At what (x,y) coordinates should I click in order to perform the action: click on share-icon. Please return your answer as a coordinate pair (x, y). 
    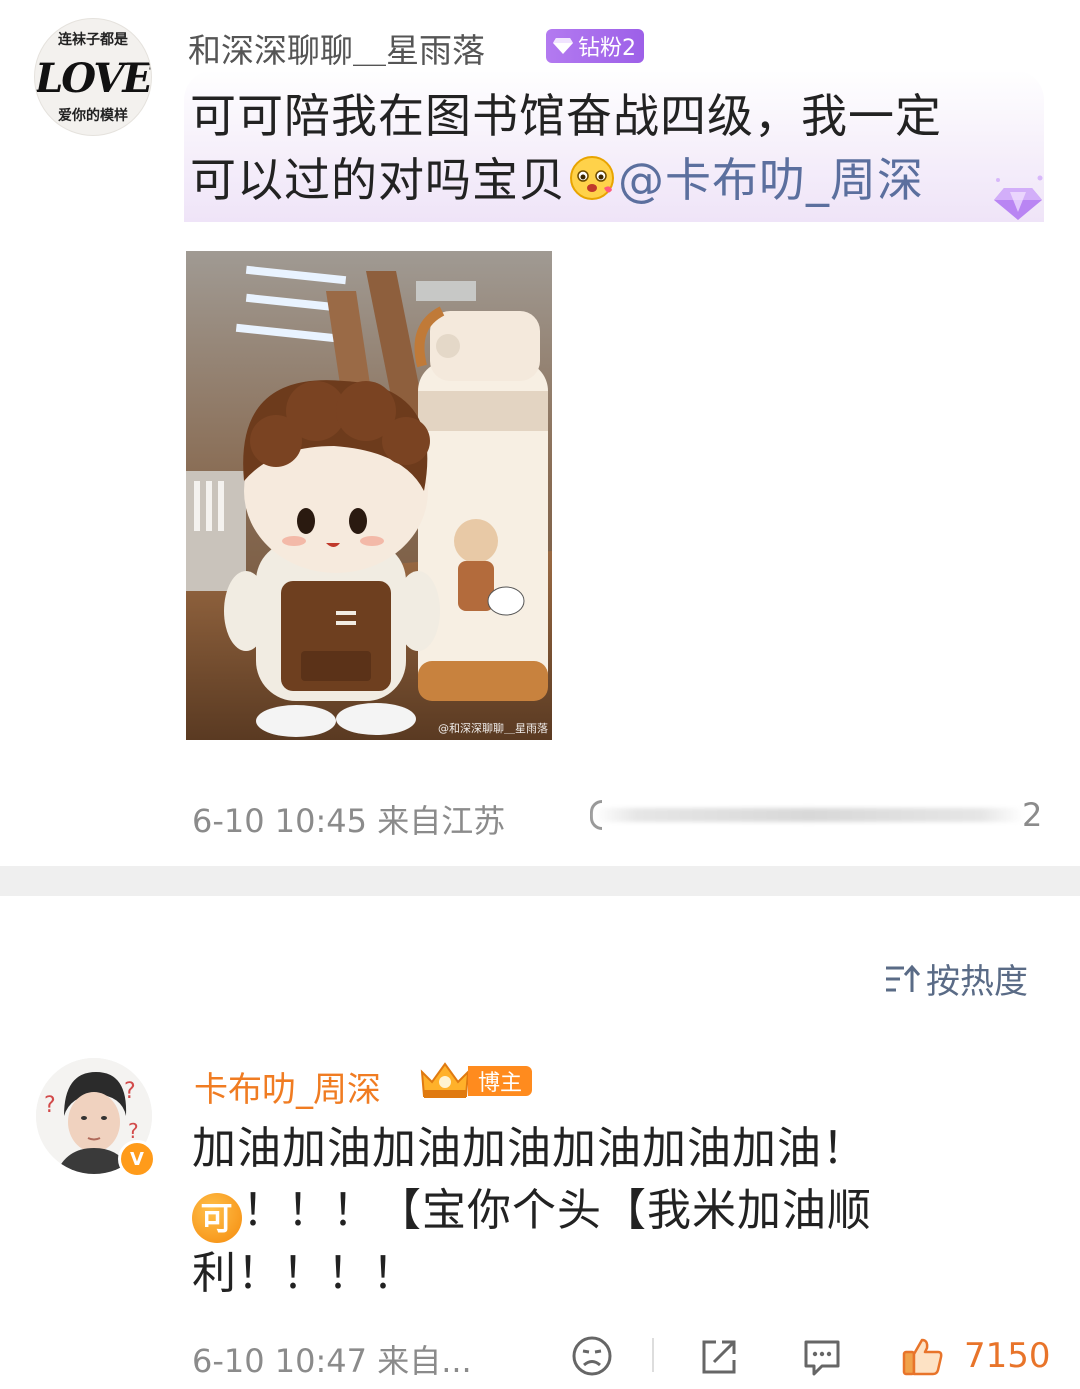
    Looking at the image, I should click on (720, 1356).